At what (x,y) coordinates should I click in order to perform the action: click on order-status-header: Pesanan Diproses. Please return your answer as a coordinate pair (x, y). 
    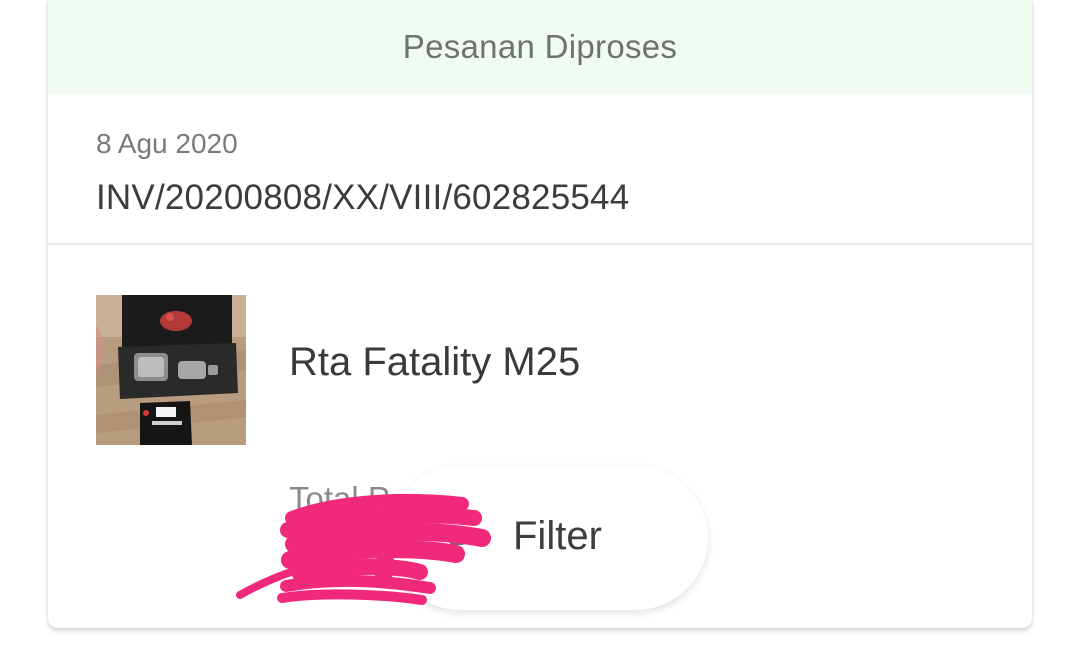
    Looking at the image, I should click on (540, 47).